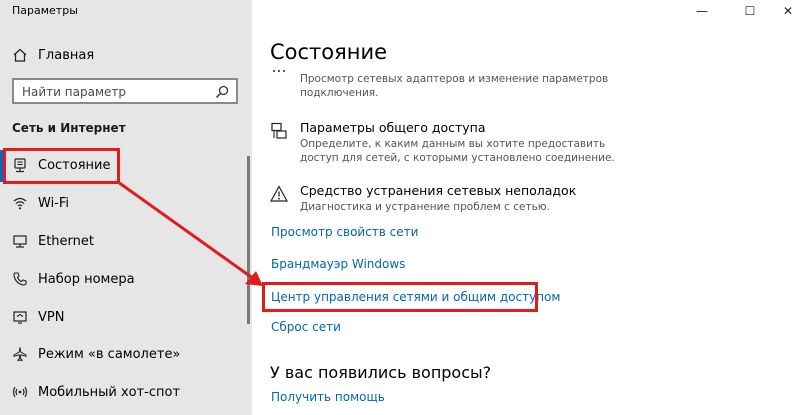 This screenshot has width=800, height=415. Describe the element at coordinates (279, 71) in the screenshot. I see `adapter-icon` at that location.